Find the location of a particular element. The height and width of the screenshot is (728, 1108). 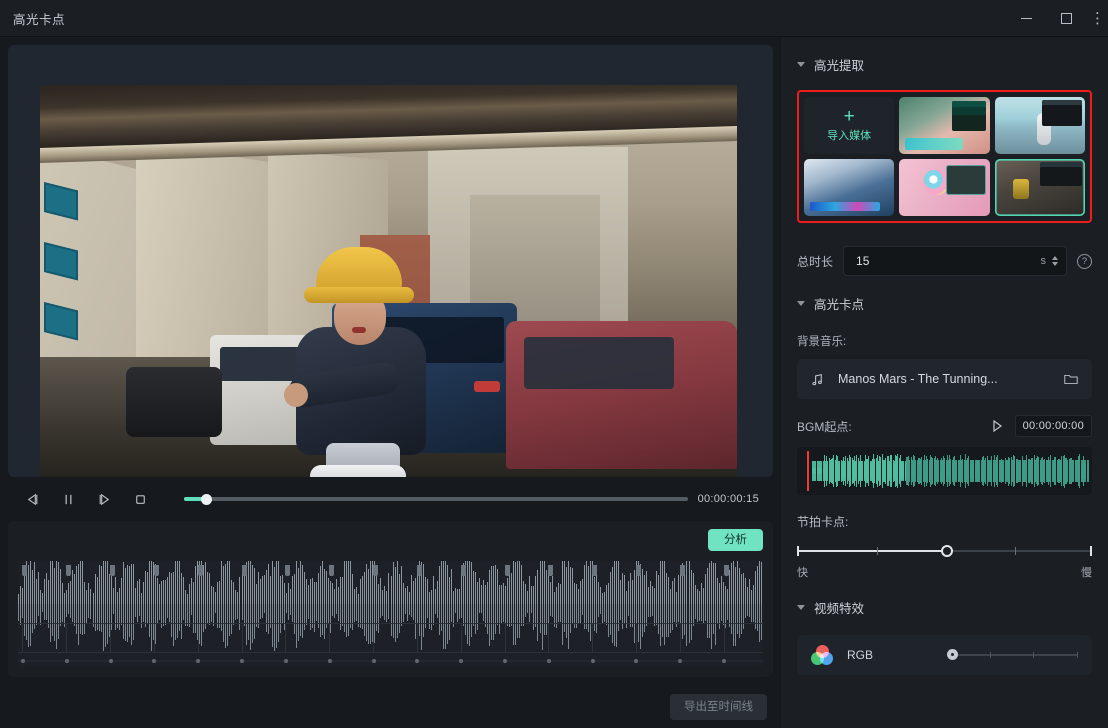

help-icon: ? is located at coordinates (1084, 261).